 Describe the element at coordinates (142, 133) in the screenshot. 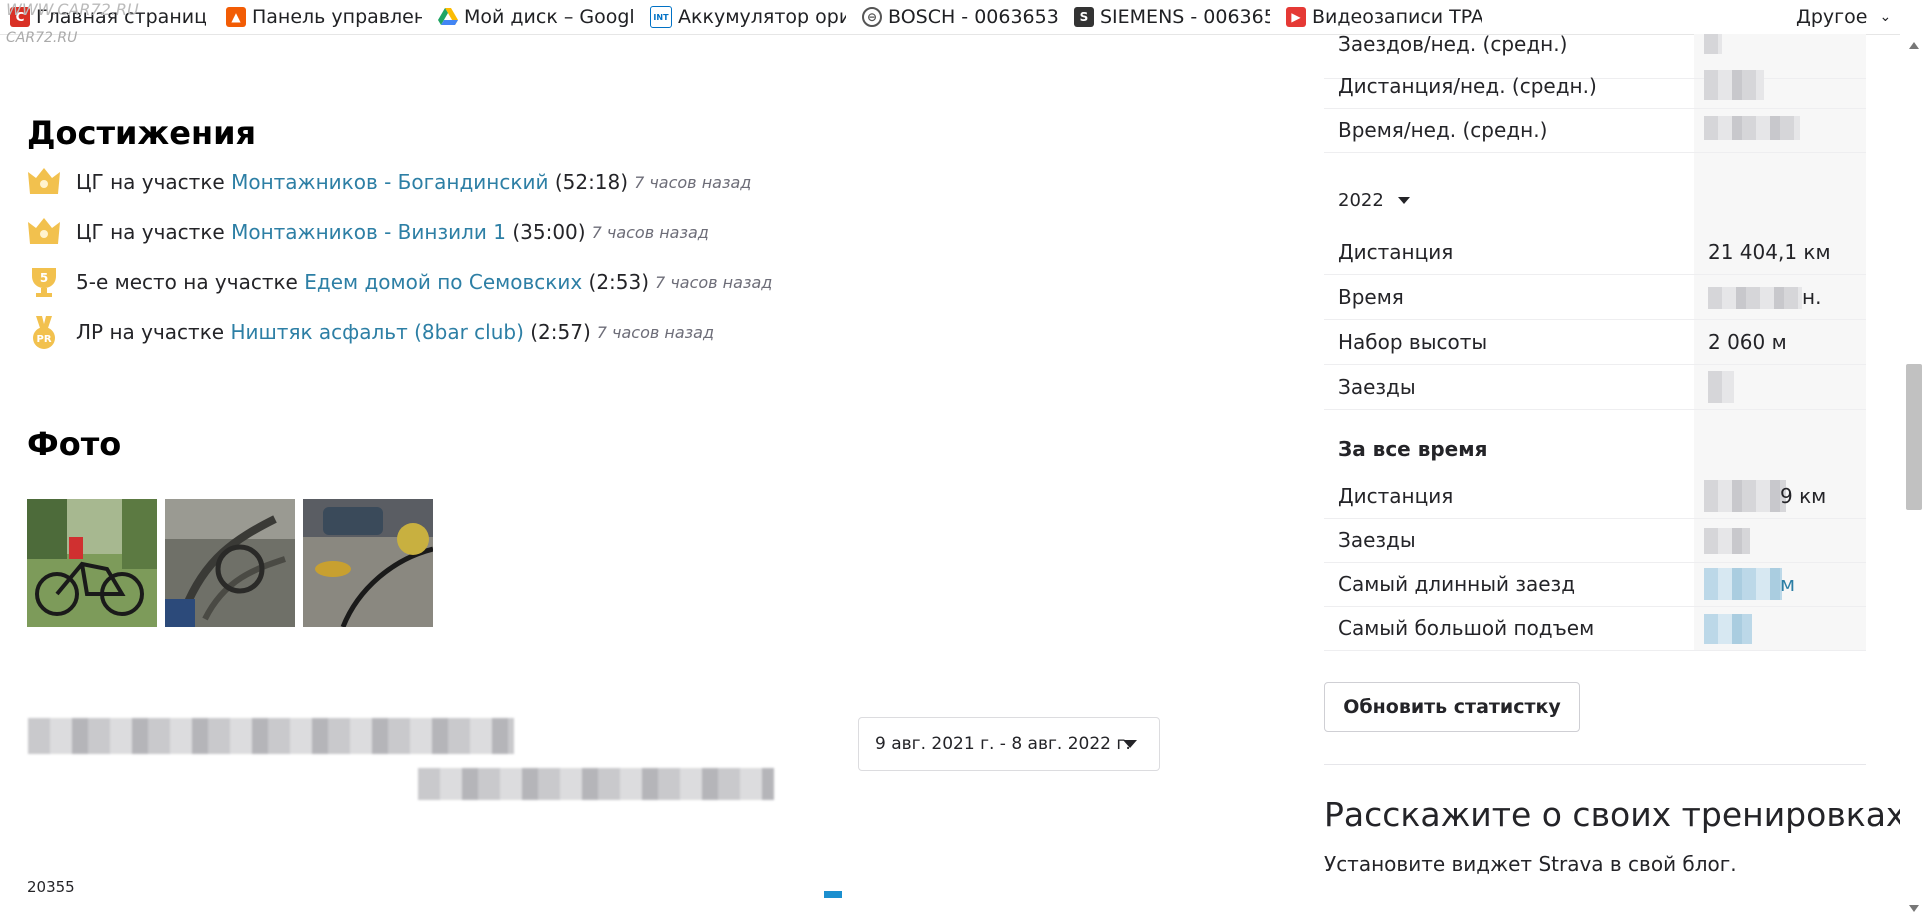

I see `achievements-title: Достижения` at that location.